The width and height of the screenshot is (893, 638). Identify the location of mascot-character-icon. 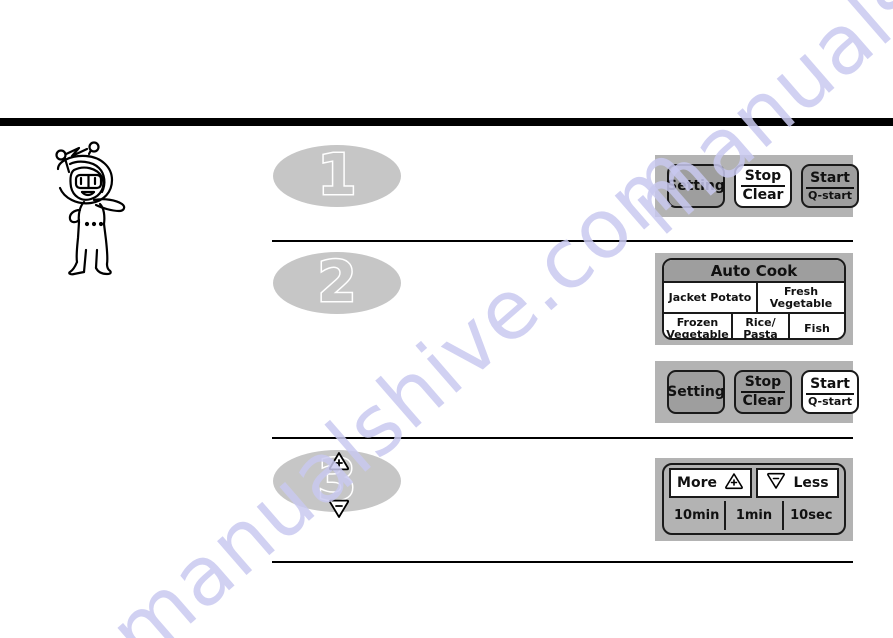
(94, 208).